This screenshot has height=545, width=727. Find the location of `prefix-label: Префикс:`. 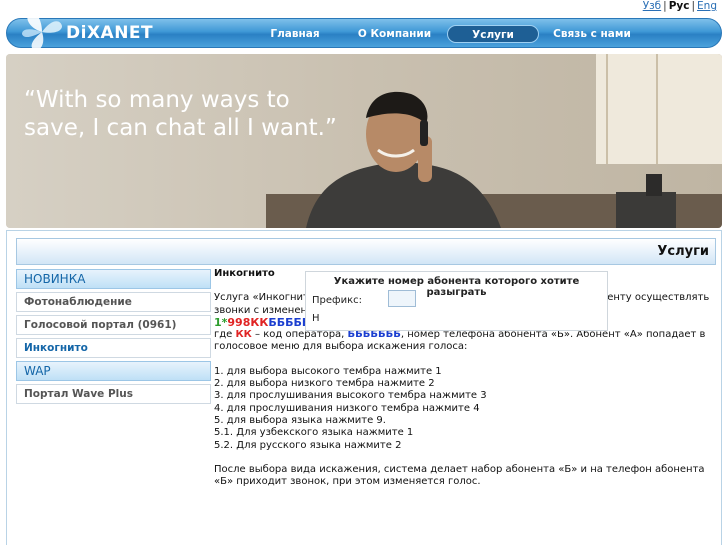

prefix-label: Префикс: is located at coordinates (337, 300).